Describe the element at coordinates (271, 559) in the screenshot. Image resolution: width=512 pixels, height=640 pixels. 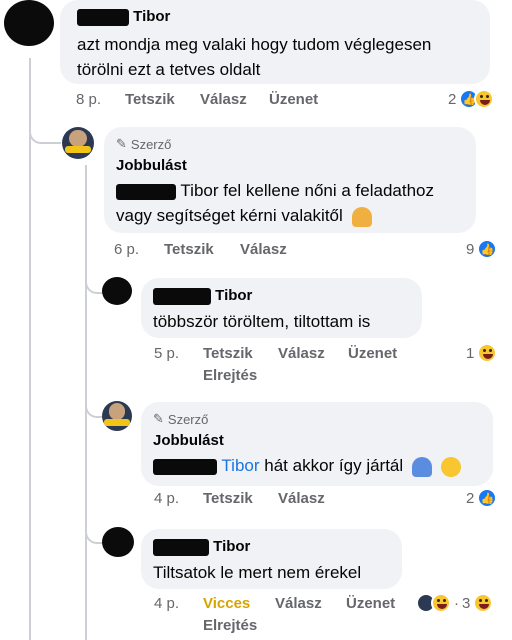
I see `comment-bubble: Tibor Tiltsatok le mert nem érekel` at that location.